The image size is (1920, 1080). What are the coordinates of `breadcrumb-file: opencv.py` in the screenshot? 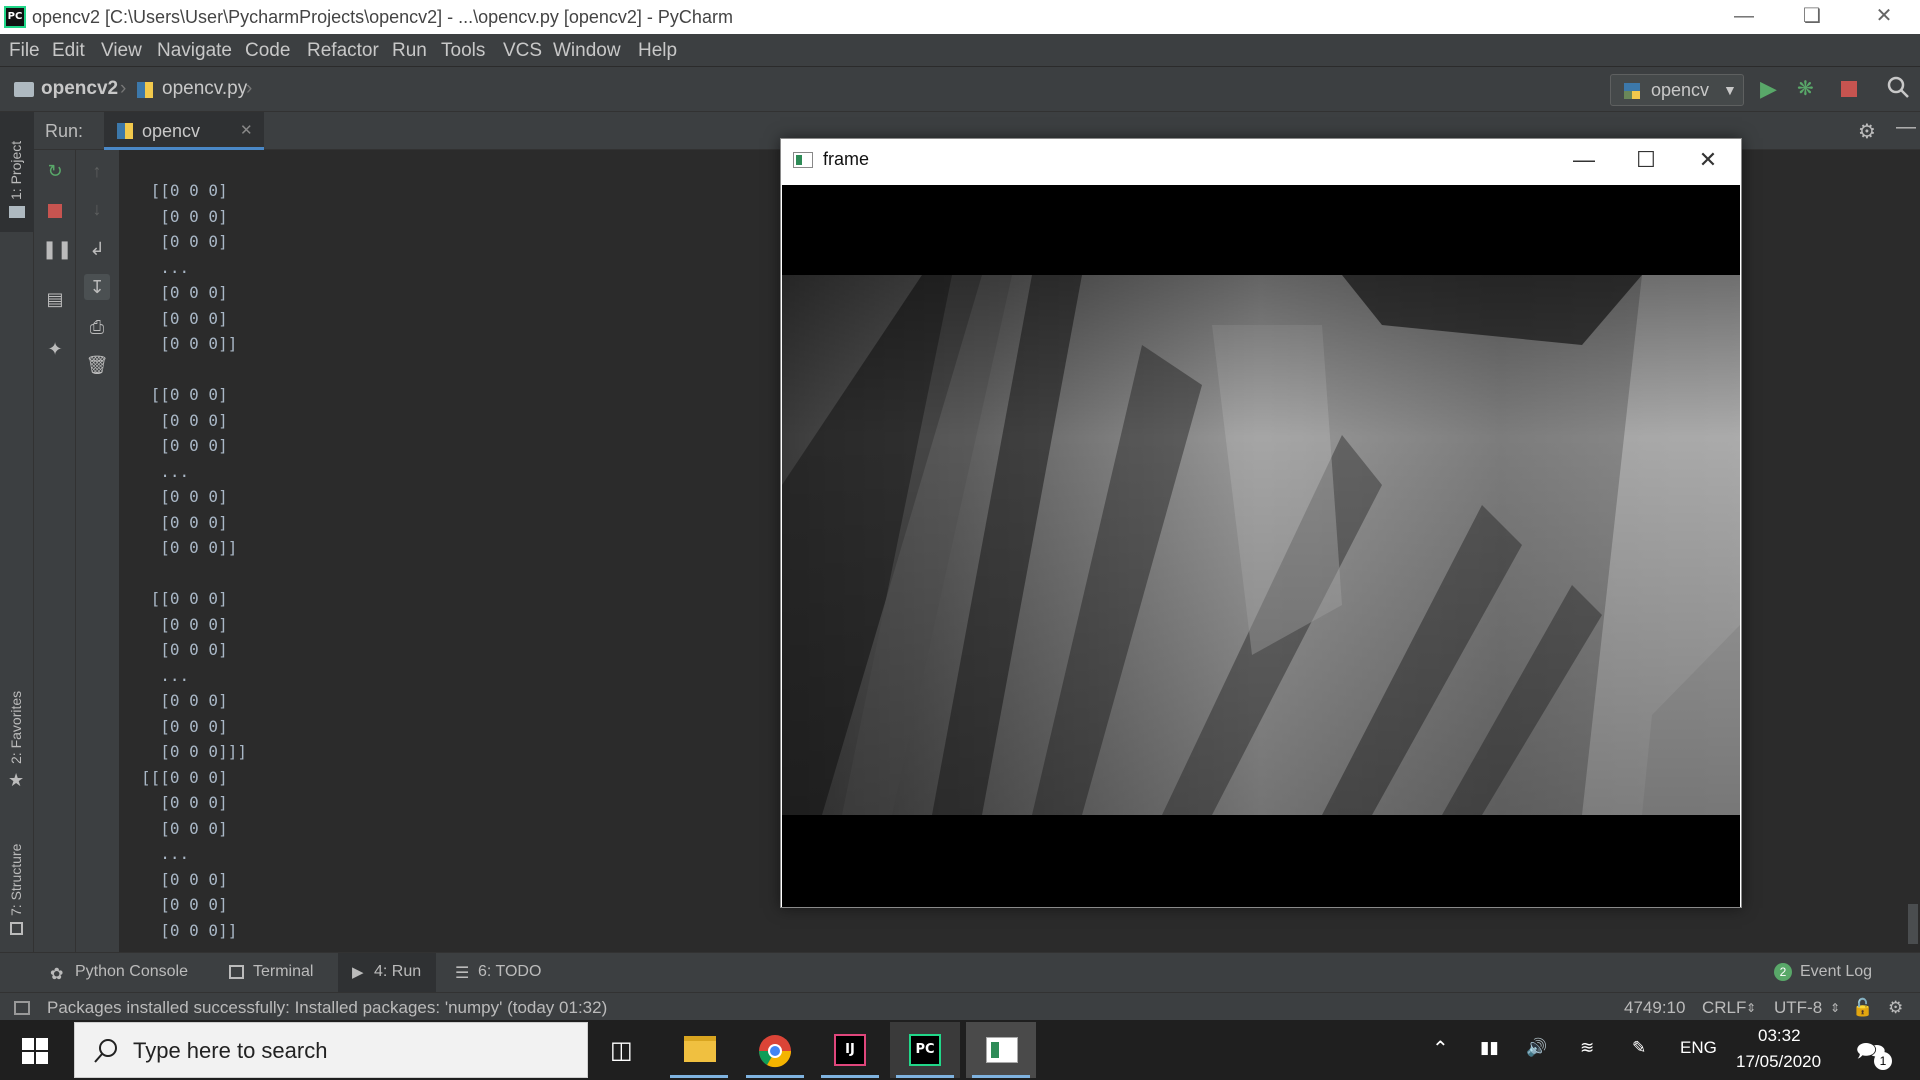 It's located at (204, 89).